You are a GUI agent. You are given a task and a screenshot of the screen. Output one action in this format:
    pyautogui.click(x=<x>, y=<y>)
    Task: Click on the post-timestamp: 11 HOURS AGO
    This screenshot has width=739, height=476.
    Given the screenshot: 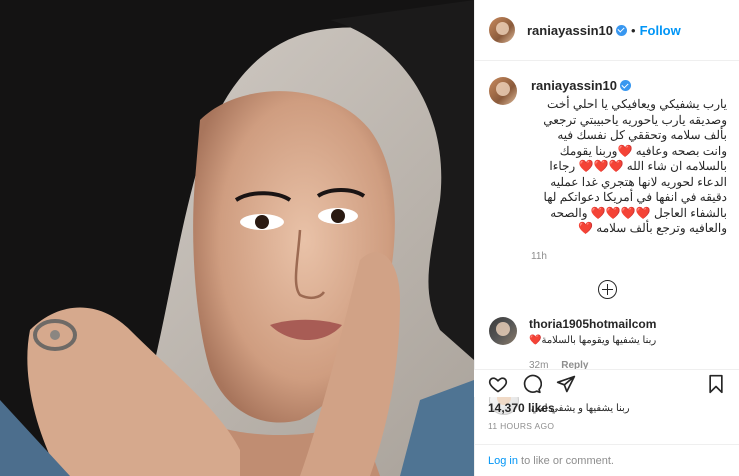 What is the action you would take?
    pyautogui.click(x=521, y=426)
    